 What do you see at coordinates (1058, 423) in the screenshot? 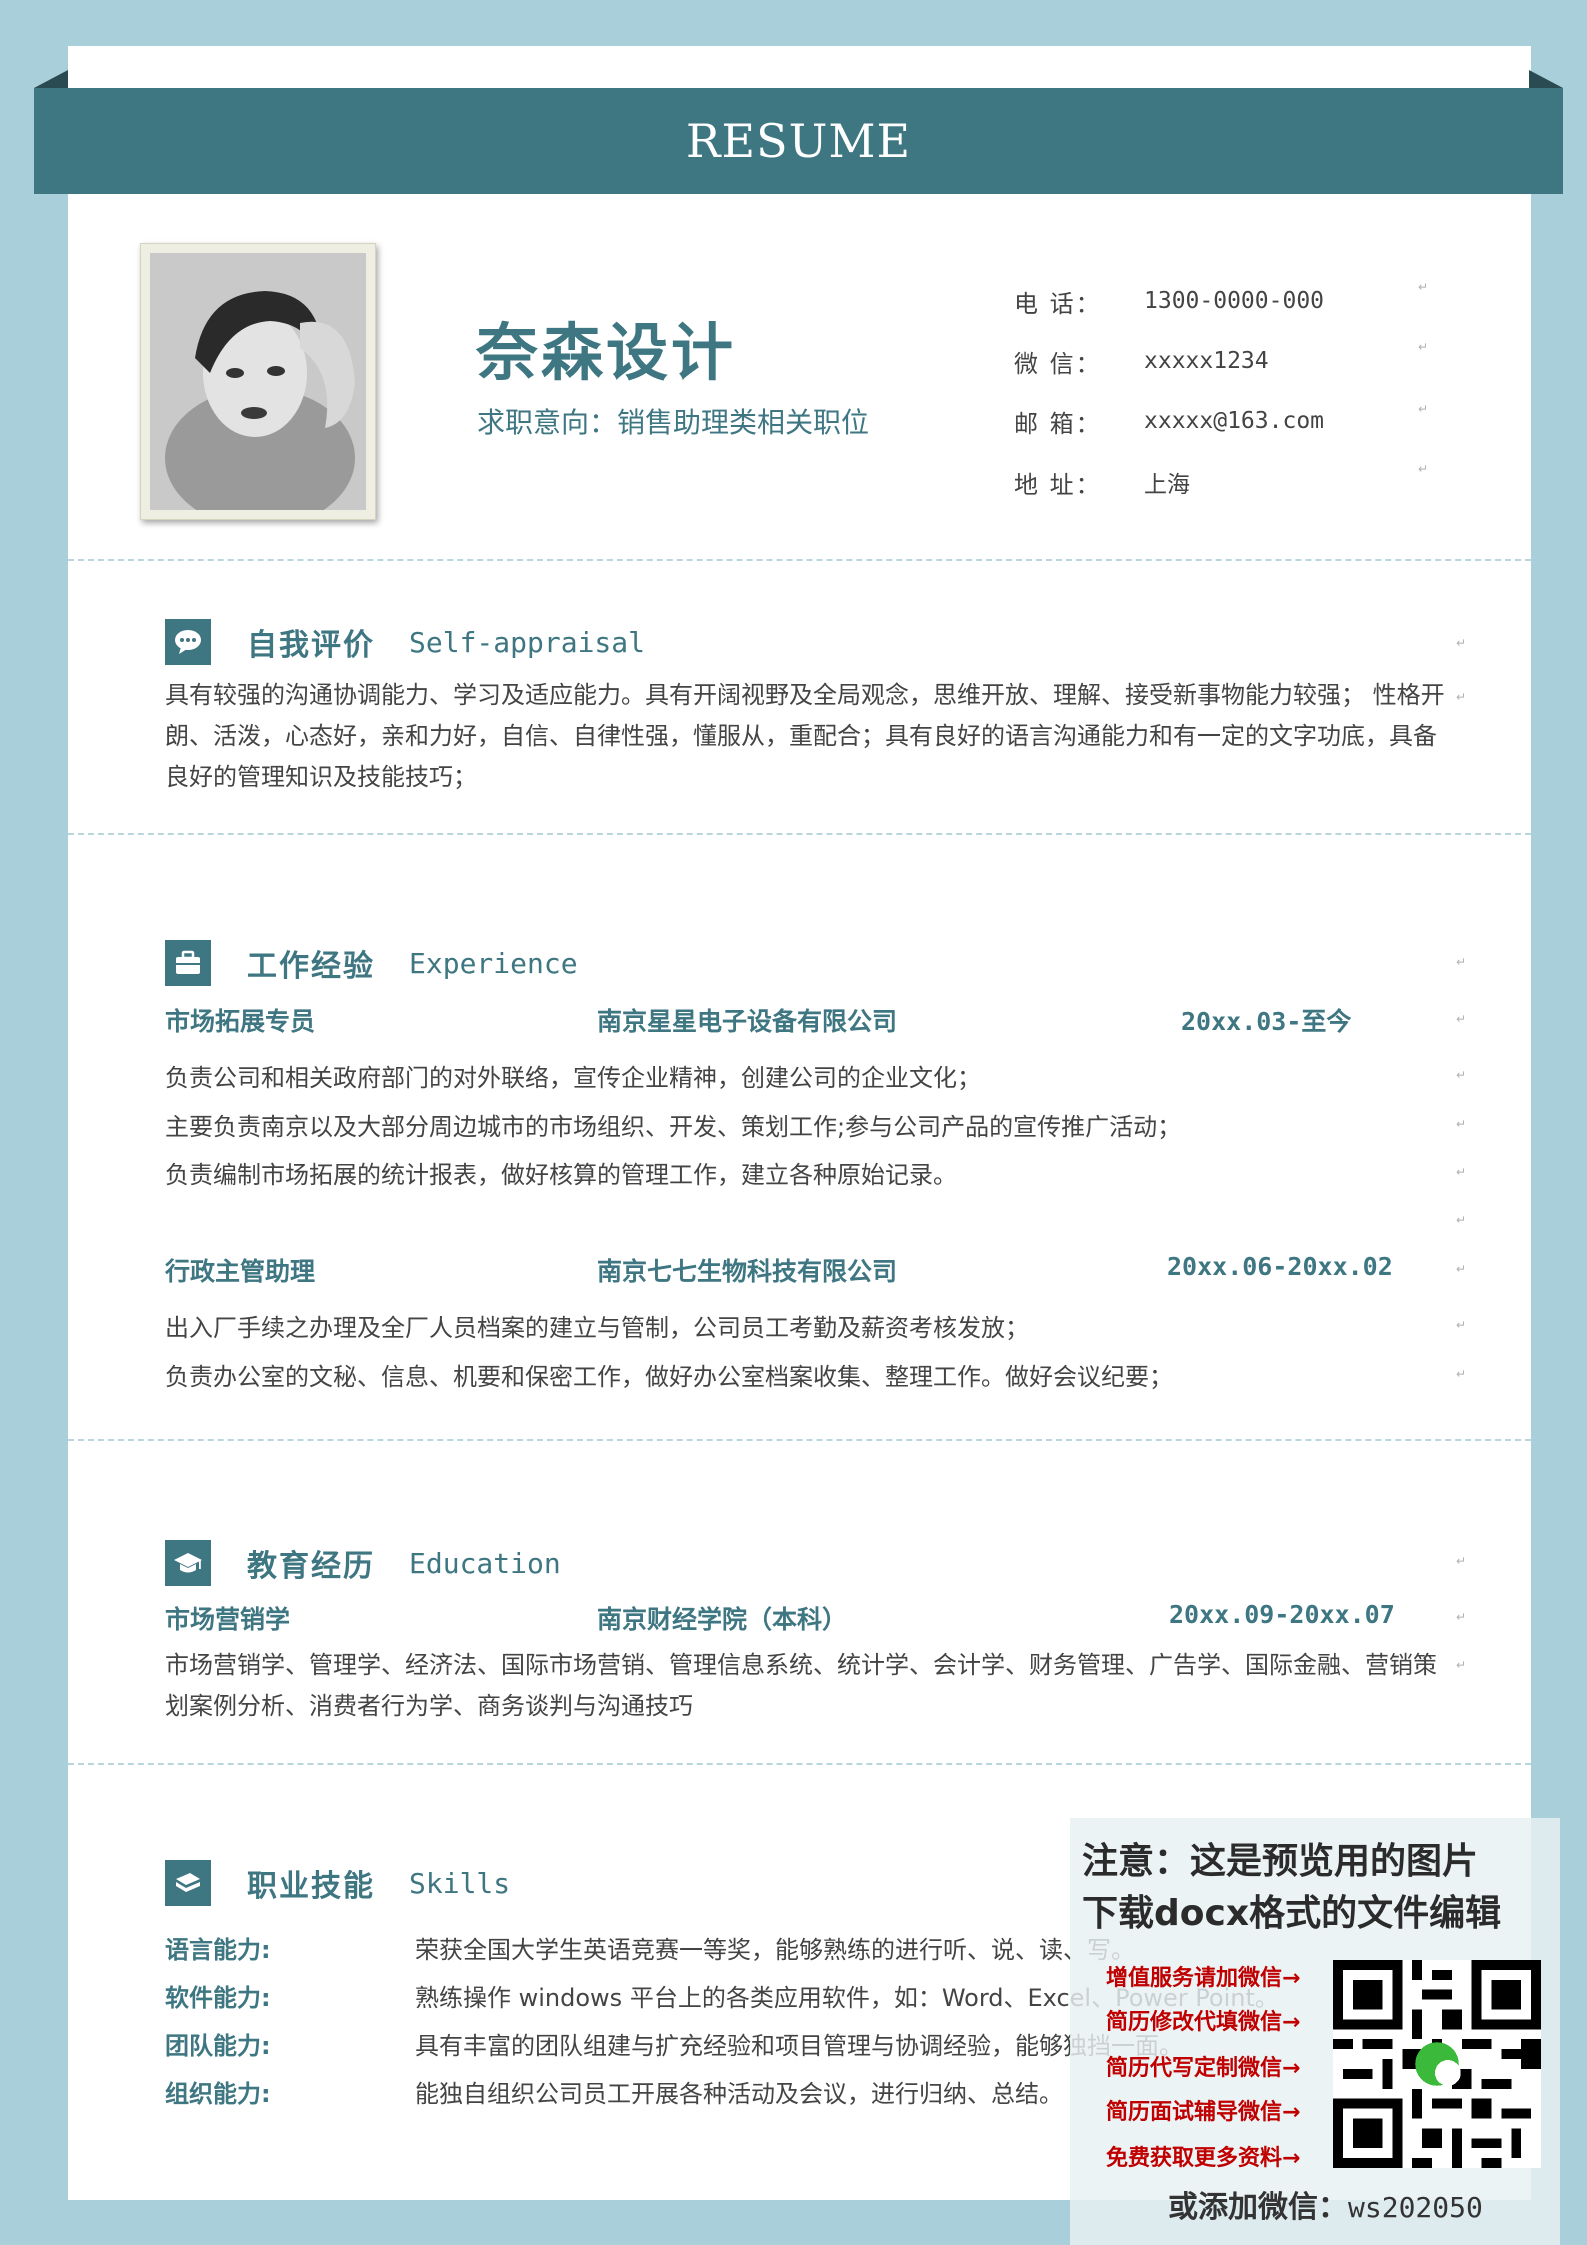
I see `contact-label: 邮 箱：` at bounding box center [1058, 423].